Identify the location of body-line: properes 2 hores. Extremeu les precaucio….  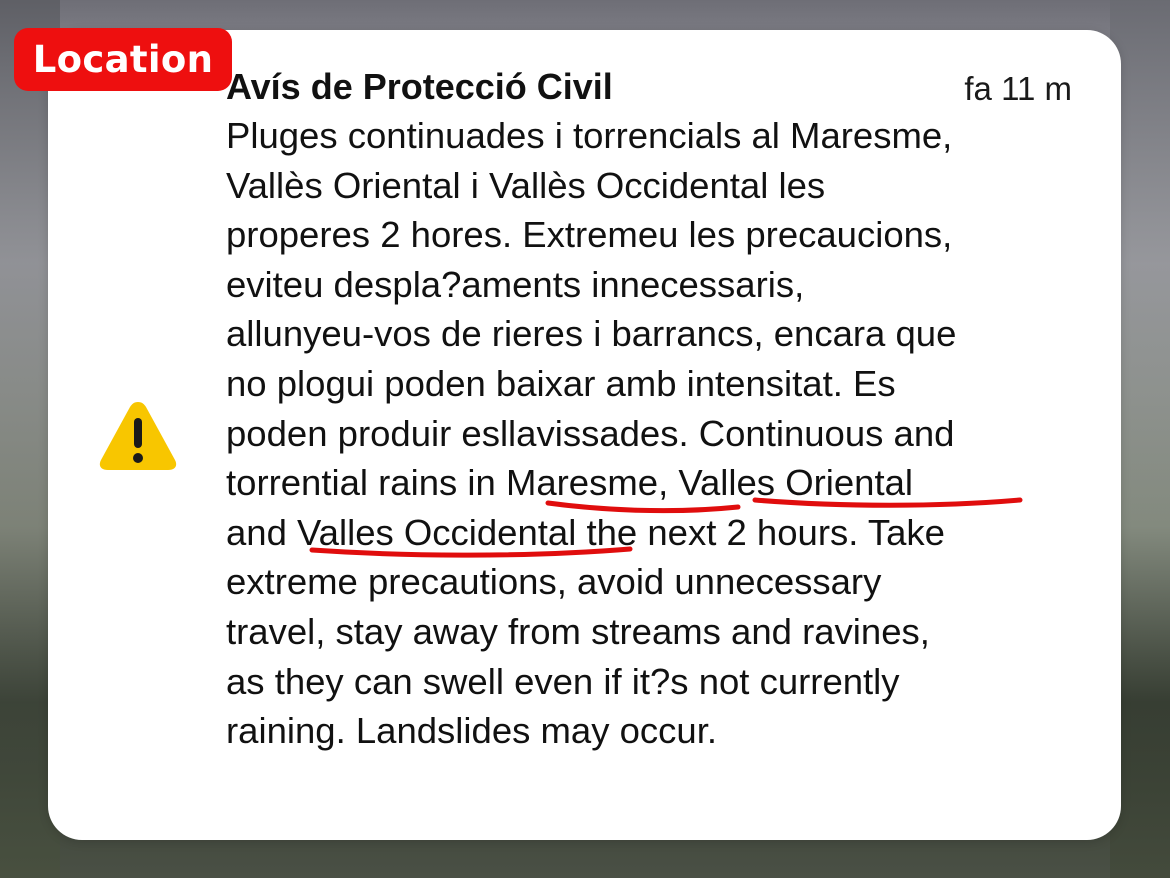
(589, 235).